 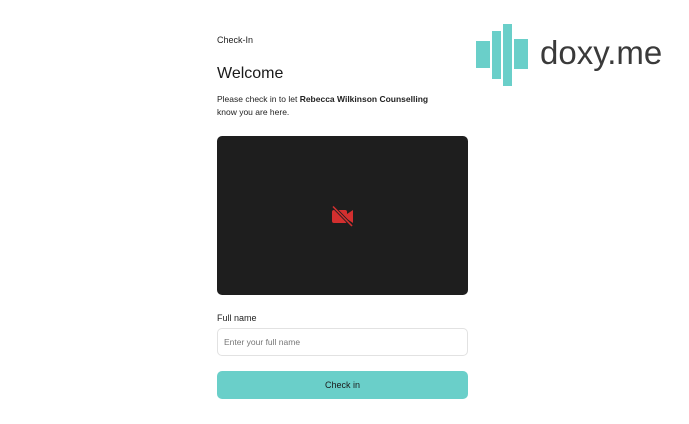 I want to click on camera-off-icon, so click(x=342, y=216).